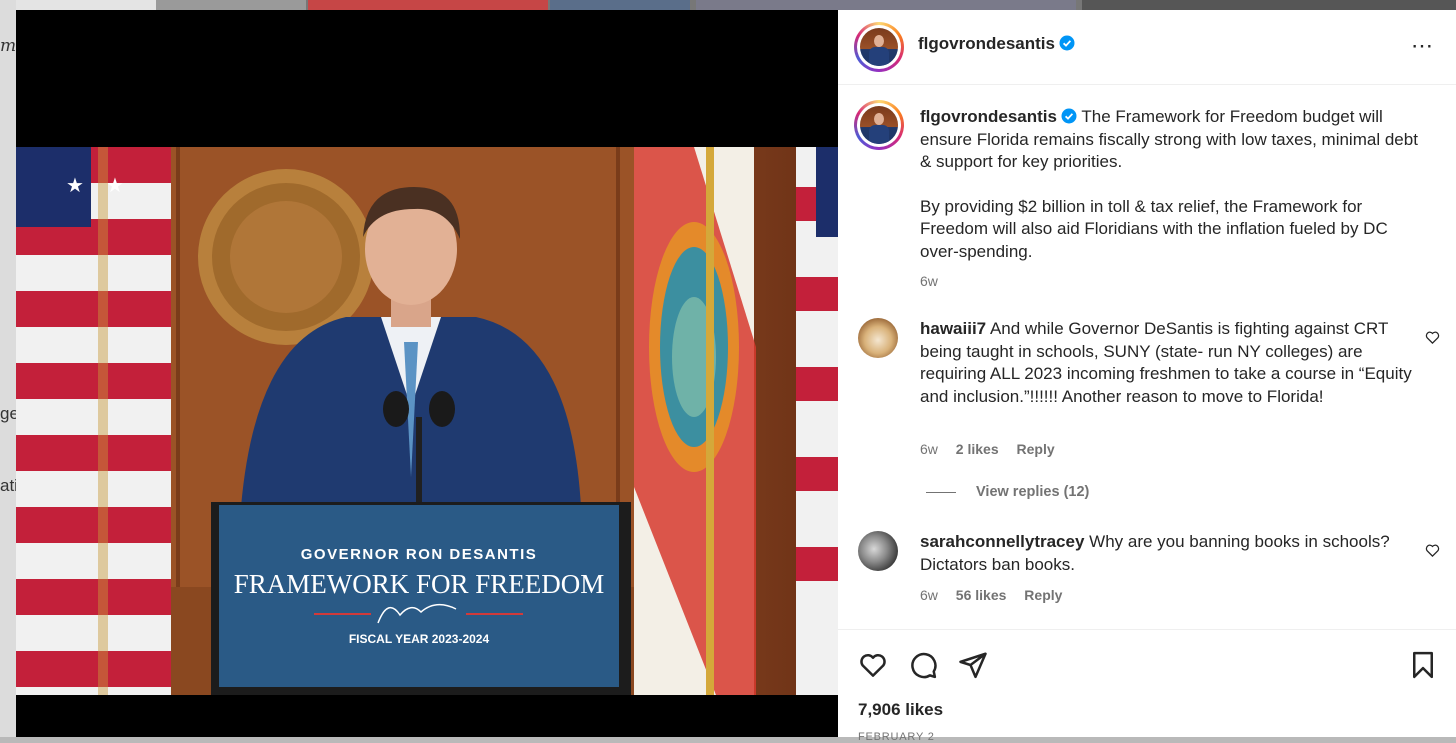 The image size is (1456, 743). I want to click on more-options-icon: ⋯, so click(1422, 46).